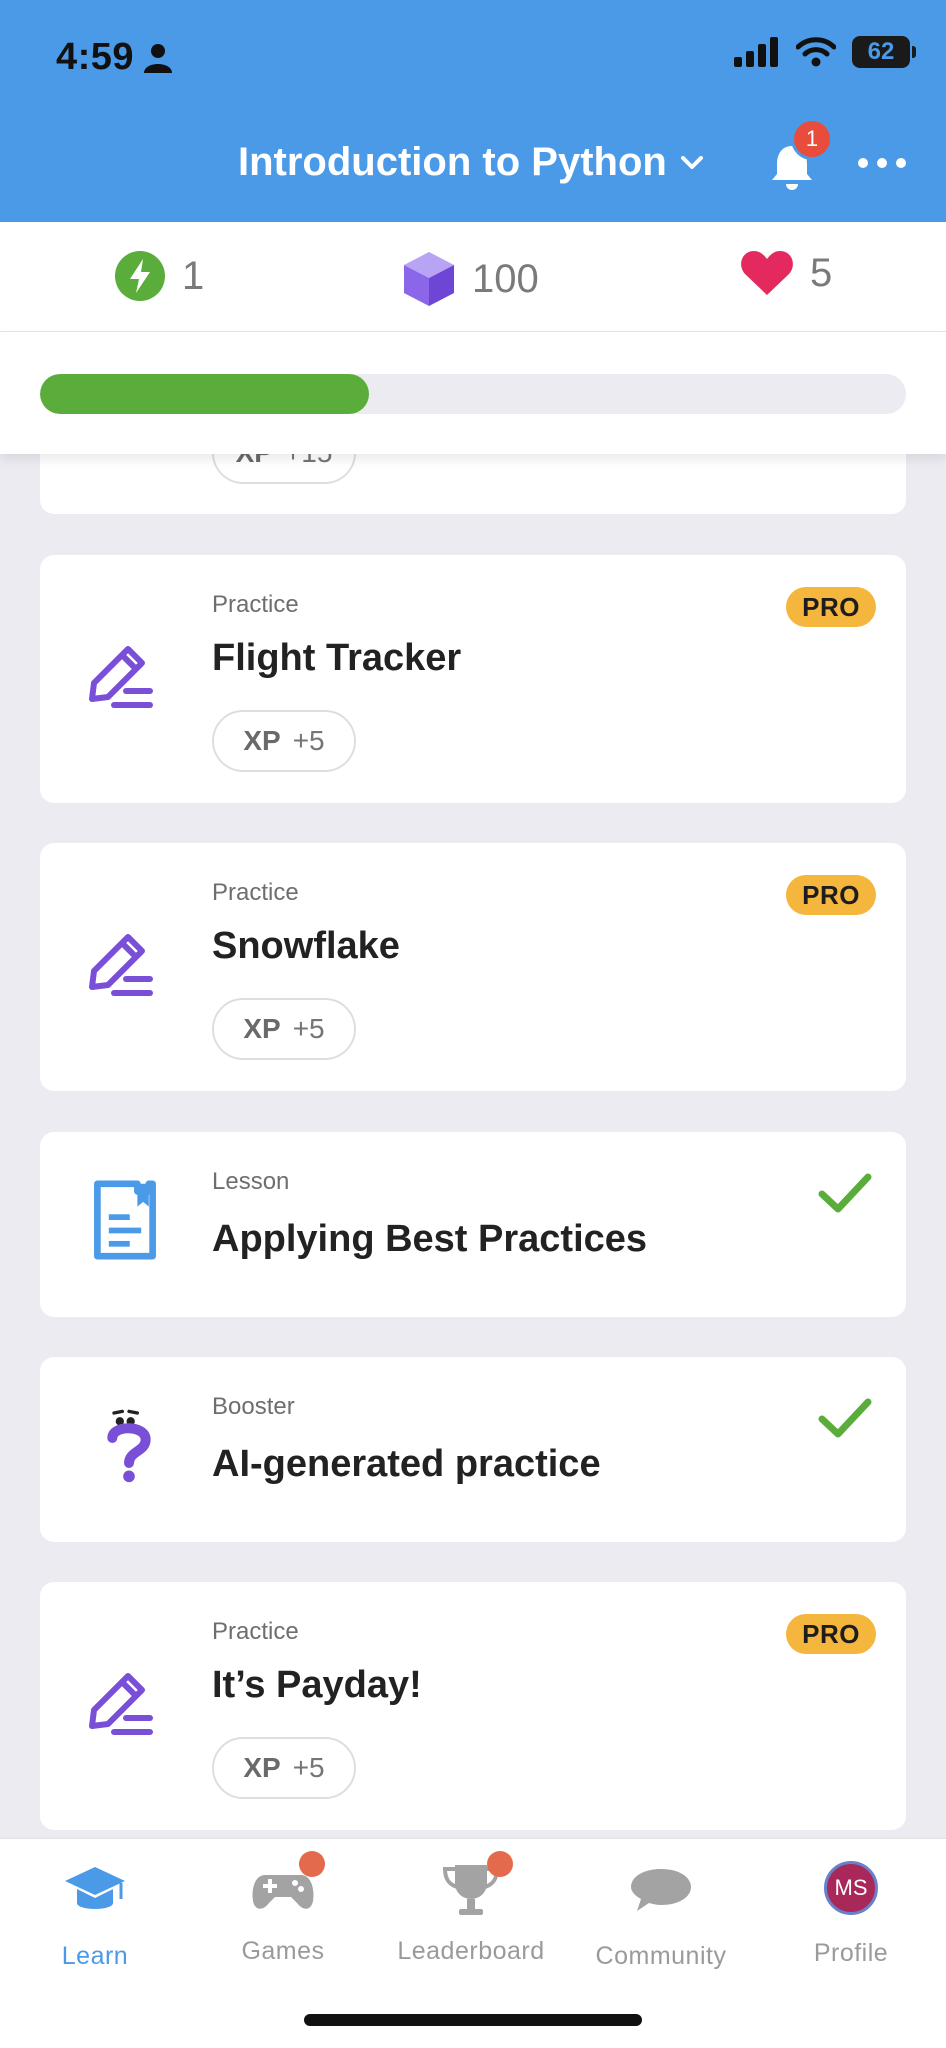 The image size is (946, 2048). I want to click on list-item-snowflake: Practice Snowflake XP +5 PRO, so click(473, 967).